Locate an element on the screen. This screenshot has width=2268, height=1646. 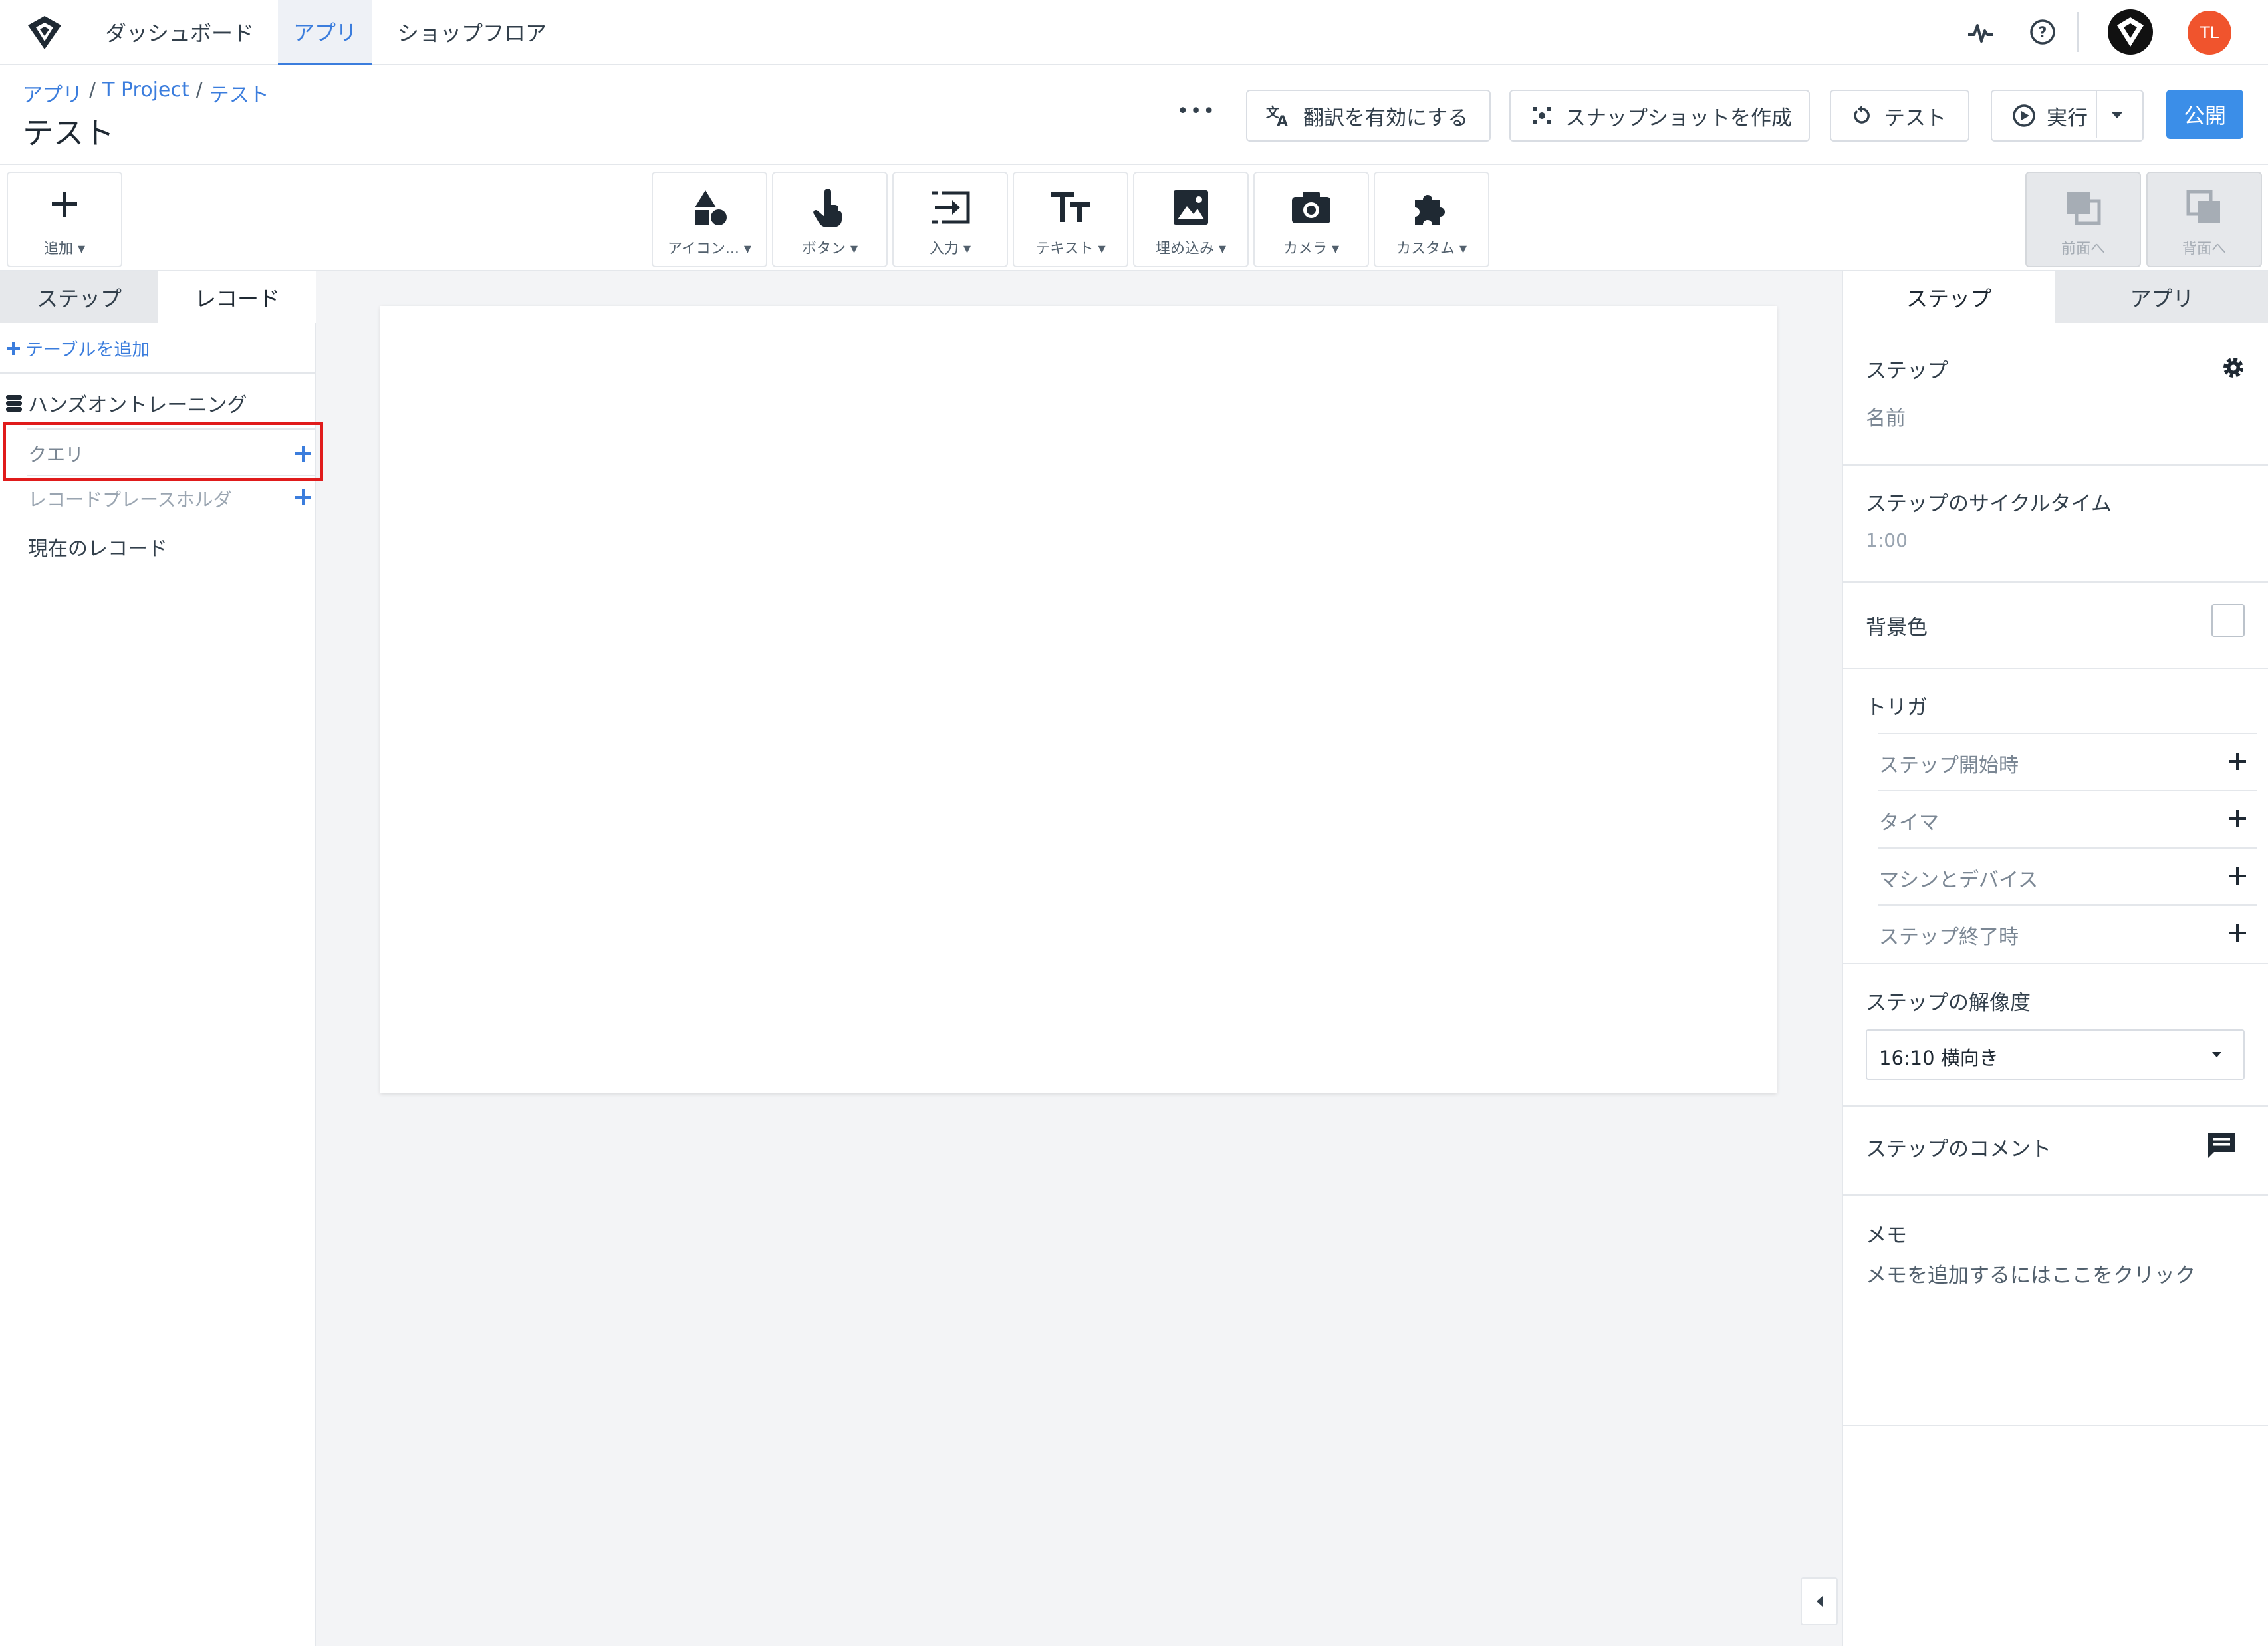
tool-input-button: 入力 ▾ is located at coordinates (950, 219).